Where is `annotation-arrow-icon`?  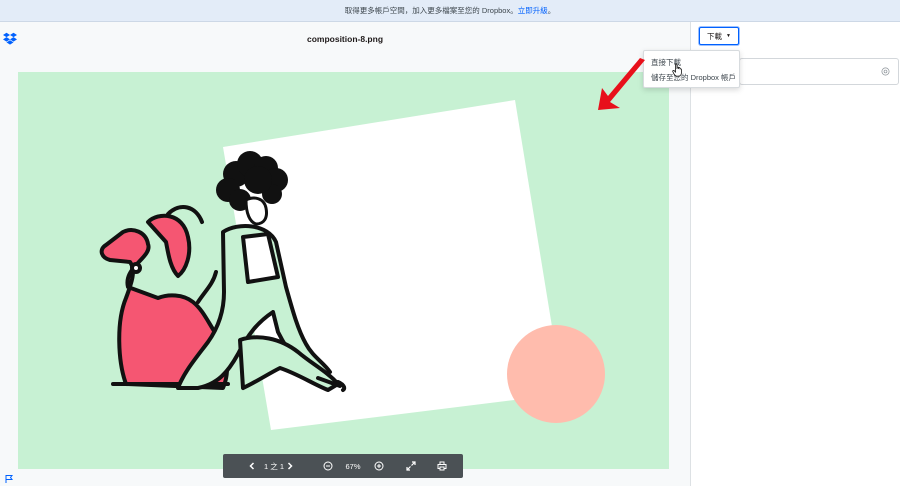 annotation-arrow-icon is located at coordinates (621, 84).